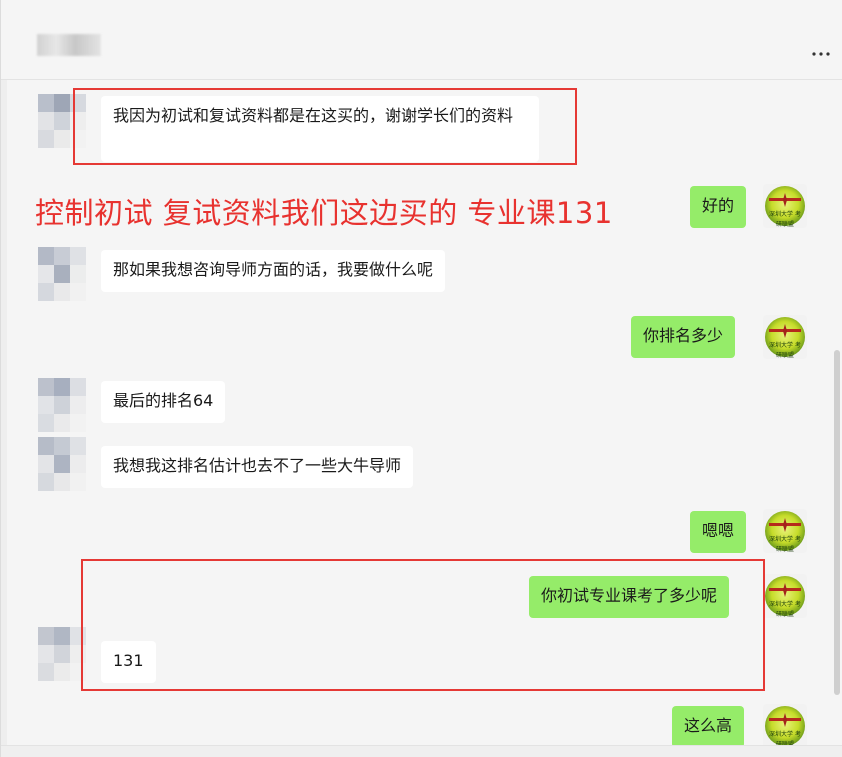 This screenshot has width=842, height=757. Describe the element at coordinates (718, 532) in the screenshot. I see `message-bubble-outgoing: 嗯嗯` at that location.